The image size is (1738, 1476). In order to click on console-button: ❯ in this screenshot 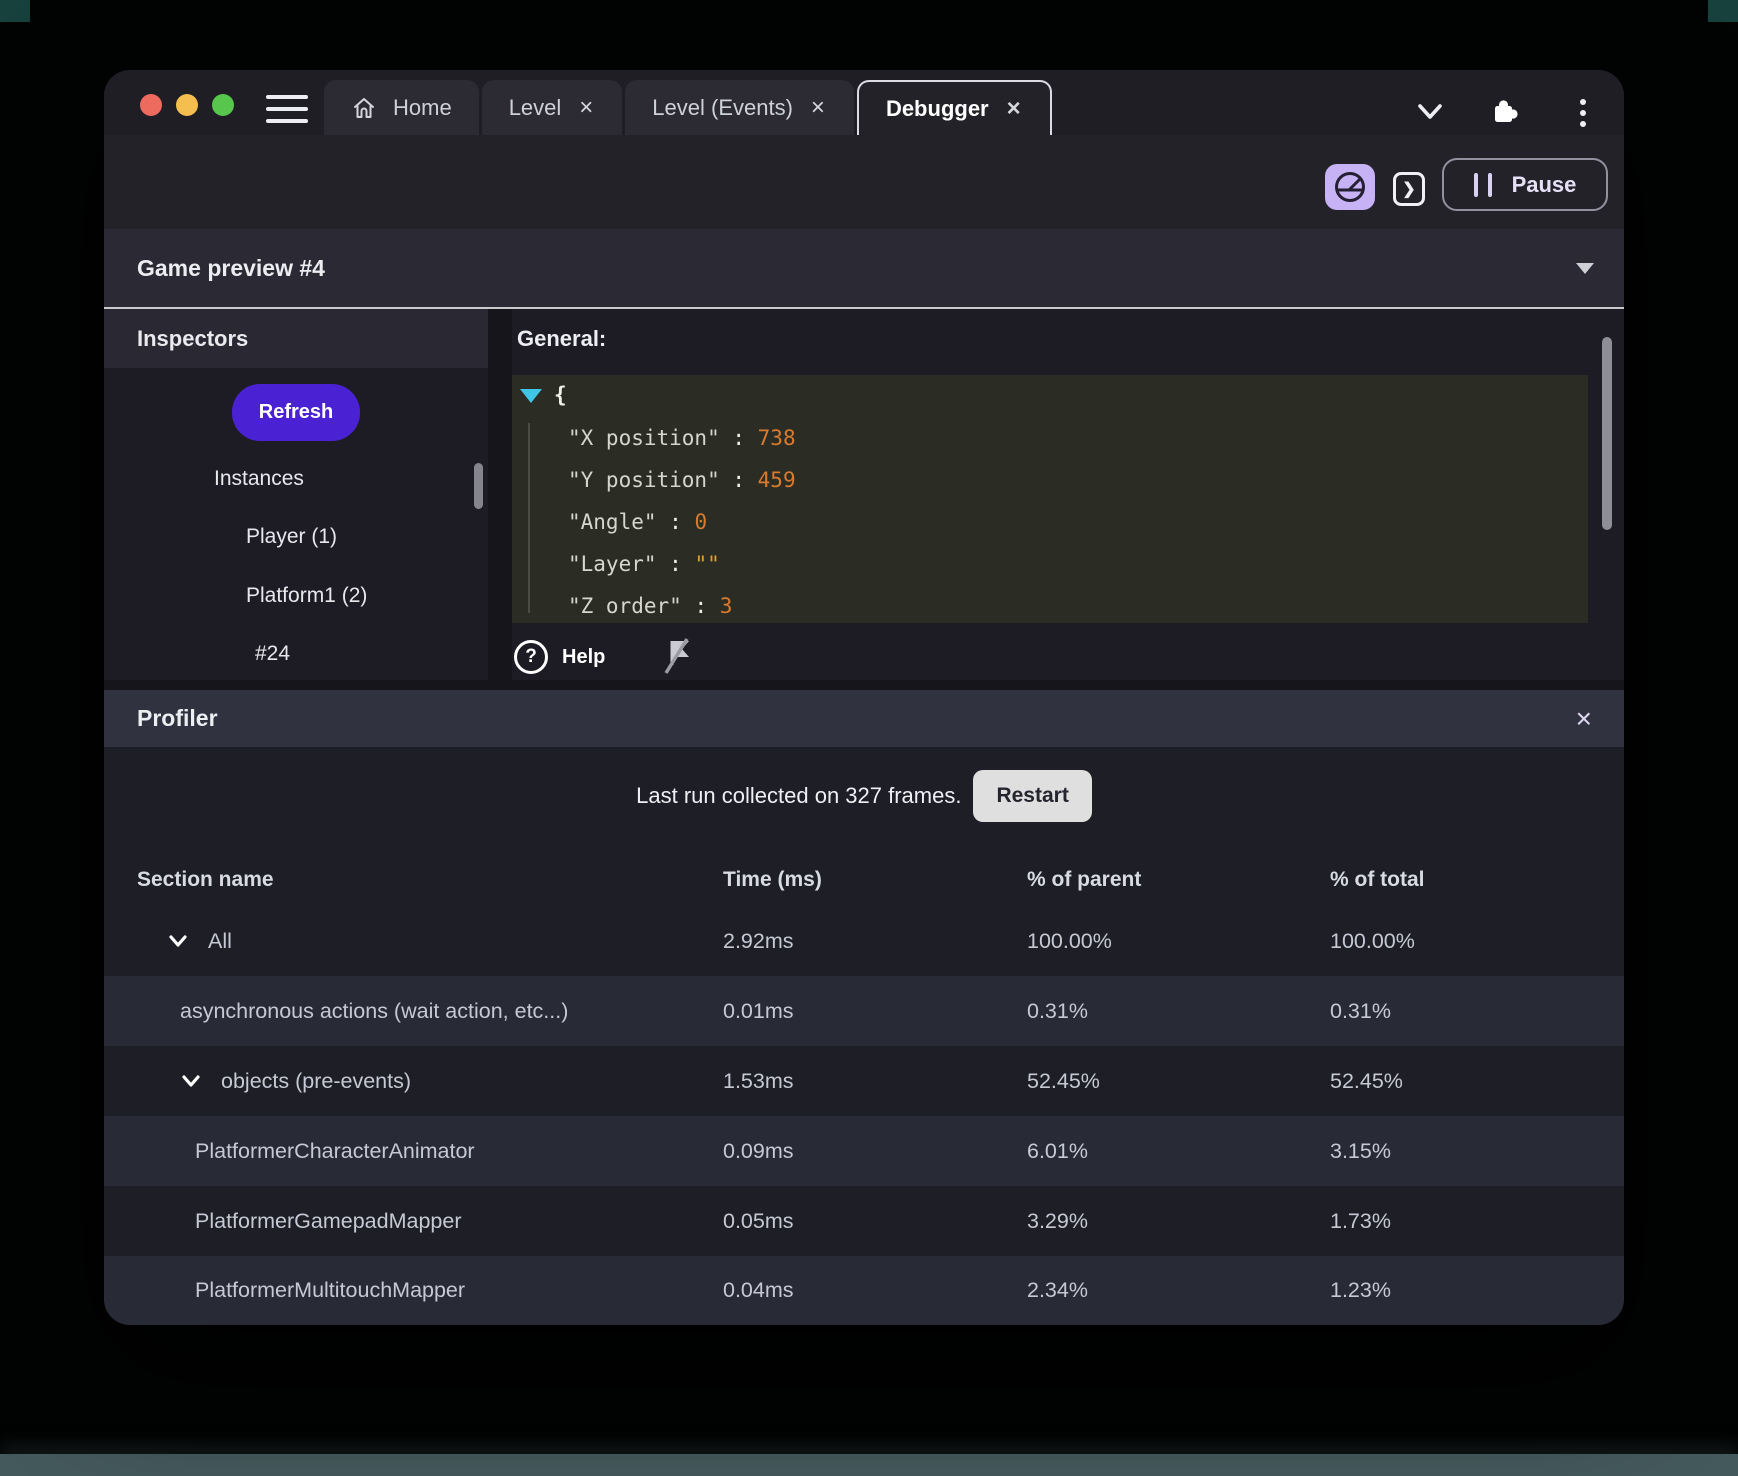, I will do `click(1409, 189)`.